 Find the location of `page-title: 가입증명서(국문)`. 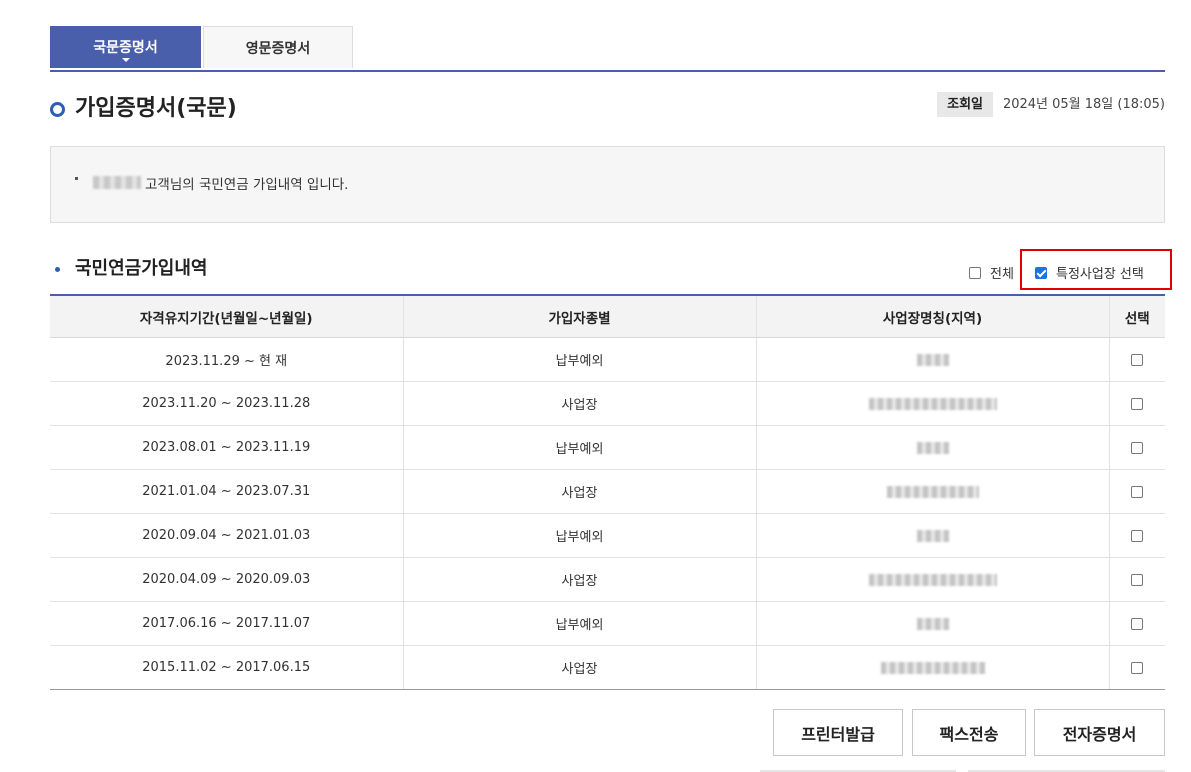

page-title: 가입증명서(국문) is located at coordinates (156, 108).